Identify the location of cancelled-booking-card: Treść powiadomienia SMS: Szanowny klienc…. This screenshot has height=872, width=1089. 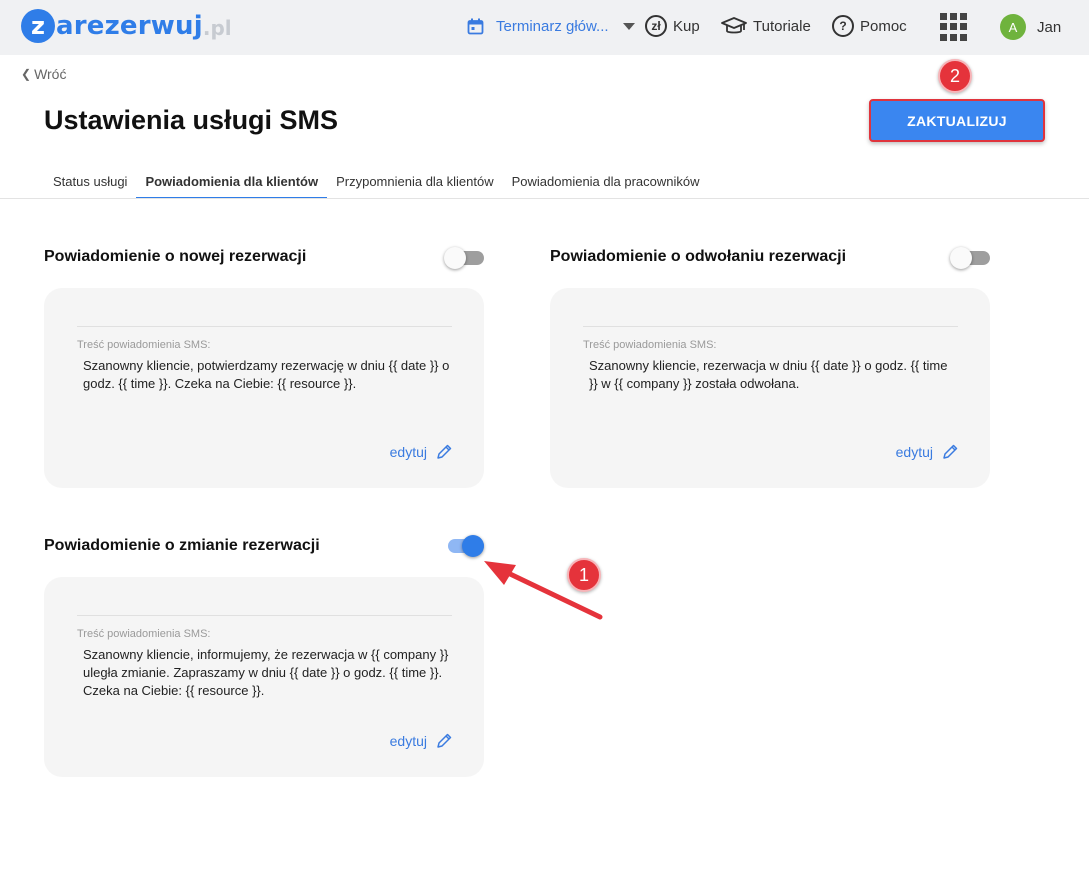
(770, 388).